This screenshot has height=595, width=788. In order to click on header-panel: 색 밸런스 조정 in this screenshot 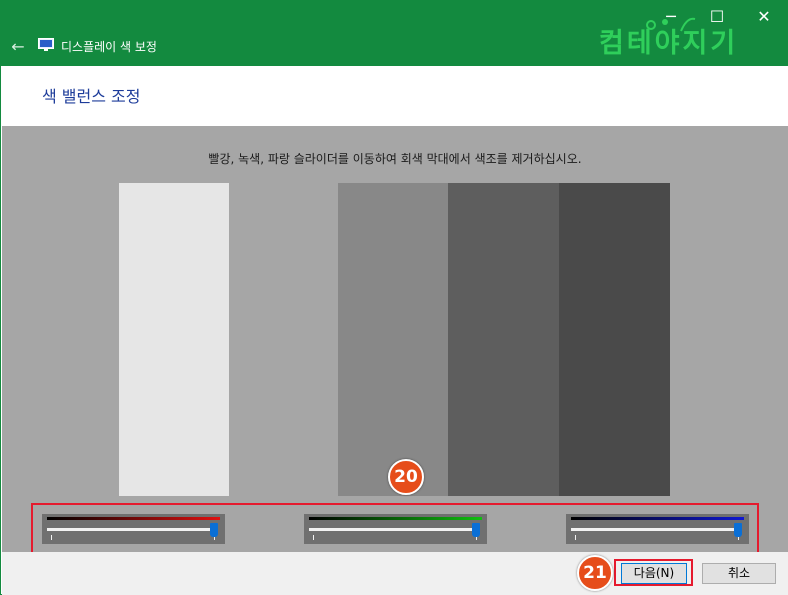, I will do `click(395, 96)`.